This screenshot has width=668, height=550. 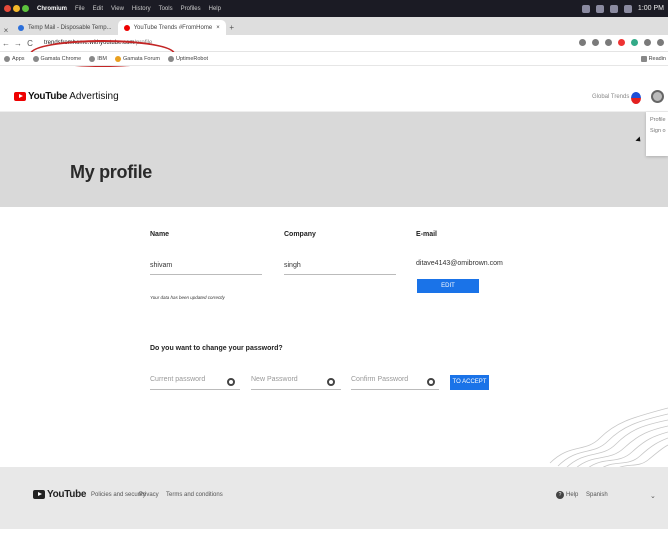 I want to click on wifi-icon, so click(x=613, y=8).